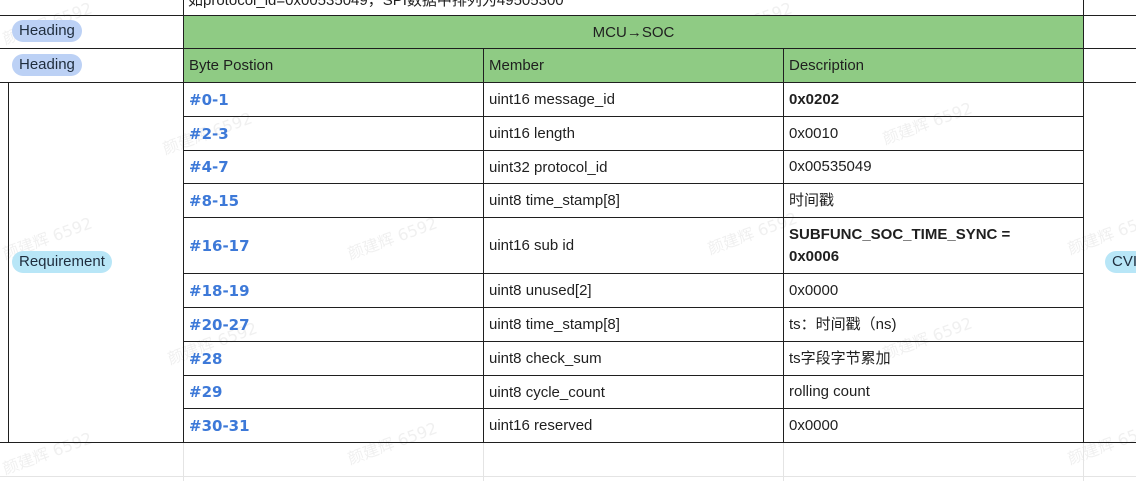 The image size is (1136, 481). Describe the element at coordinates (633, 290) in the screenshot. I see `member-cell: uint8 unused[2]` at that location.